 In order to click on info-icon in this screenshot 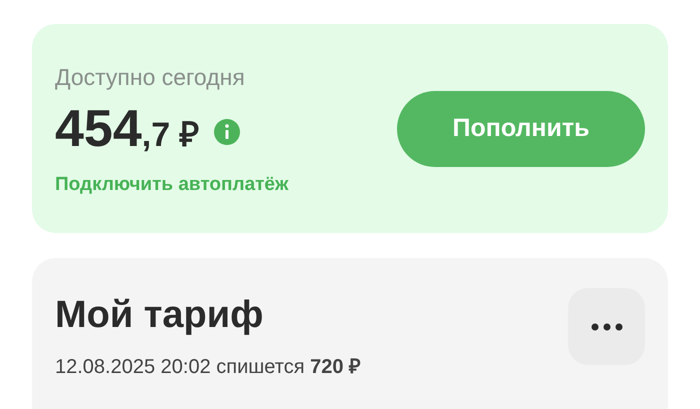, I will do `click(227, 131)`.